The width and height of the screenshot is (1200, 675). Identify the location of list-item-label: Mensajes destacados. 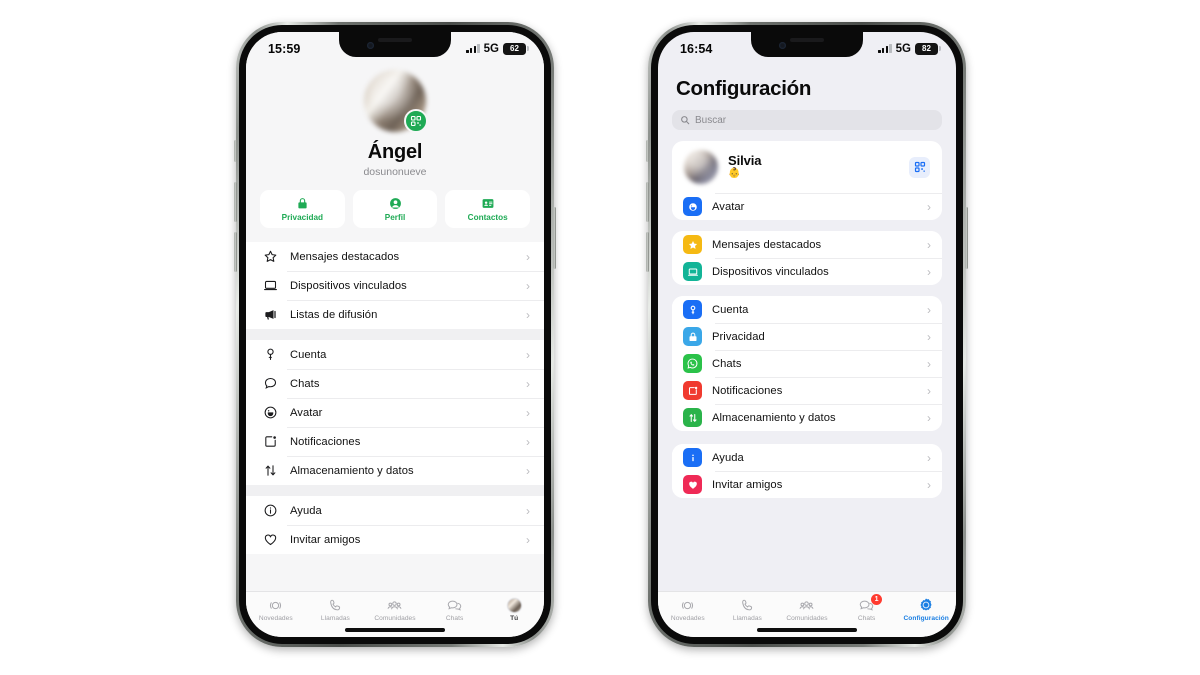
(345, 256).